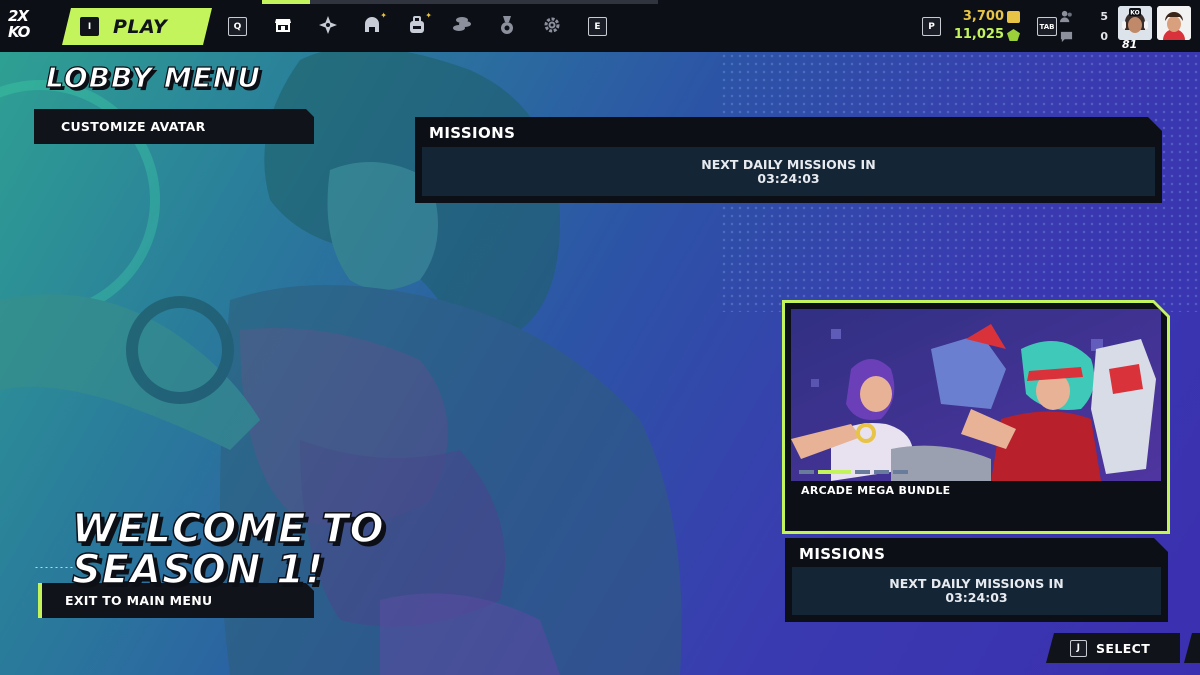 The height and width of the screenshot is (675, 1200). Describe the element at coordinates (419, 23) in the screenshot. I see `backpack-icon: ✦` at that location.